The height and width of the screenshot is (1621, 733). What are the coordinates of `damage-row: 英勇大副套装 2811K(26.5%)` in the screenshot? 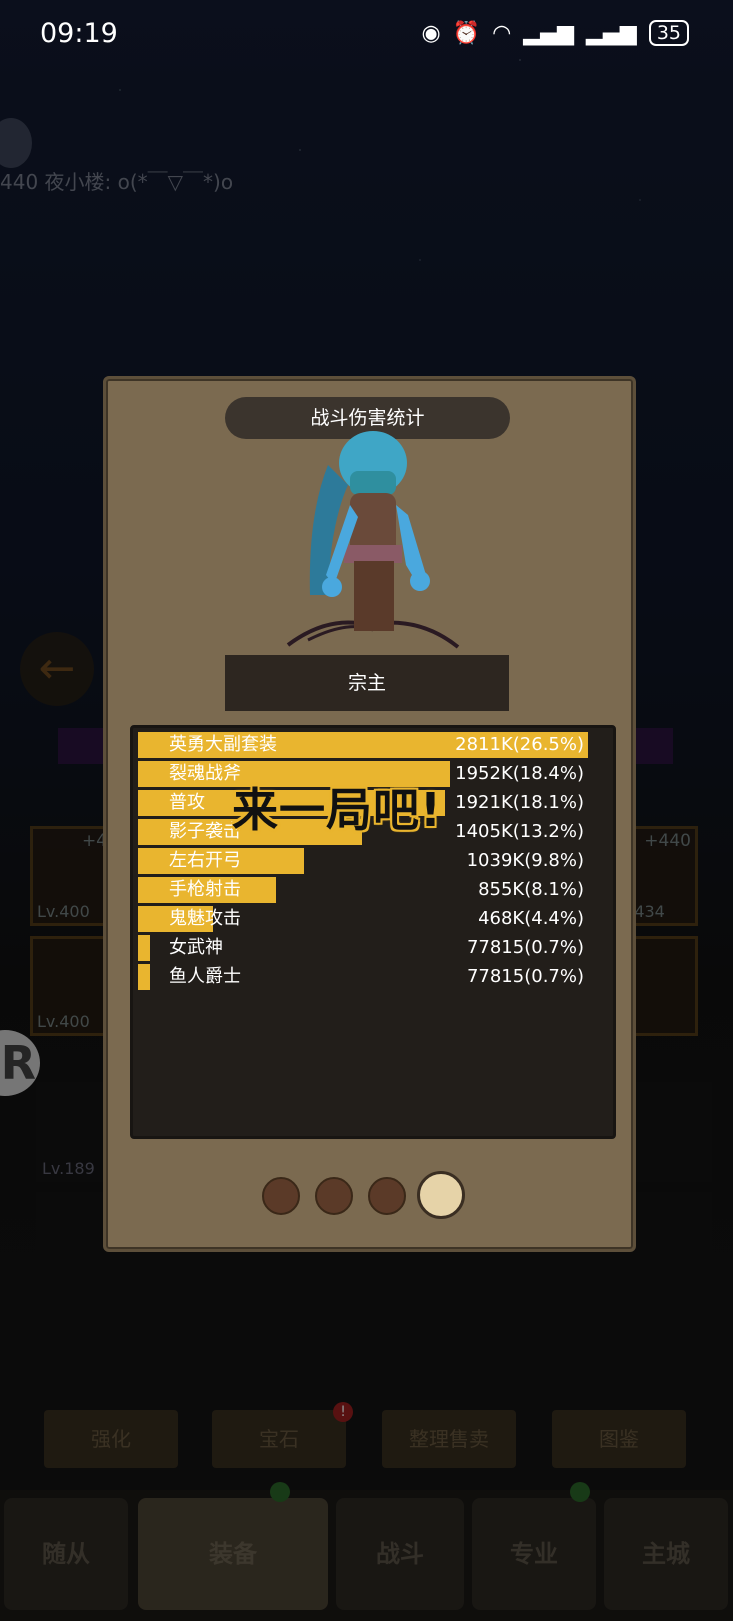 It's located at (373, 745).